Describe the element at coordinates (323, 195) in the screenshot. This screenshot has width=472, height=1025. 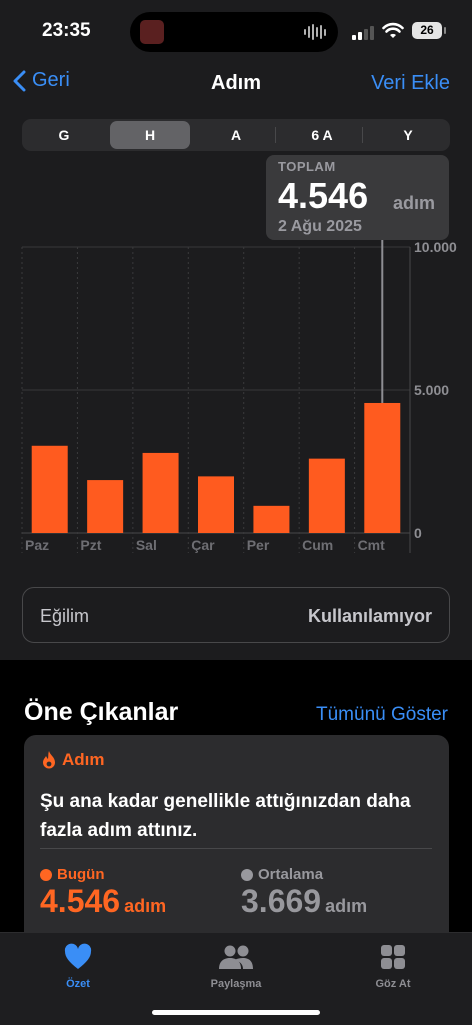
I see `callout-value: 4.546` at that location.